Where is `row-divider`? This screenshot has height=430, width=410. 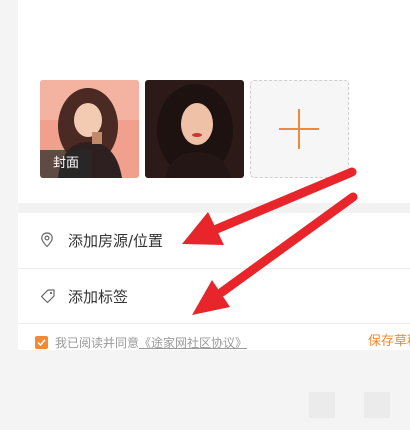
row-divider is located at coordinates (214, 323).